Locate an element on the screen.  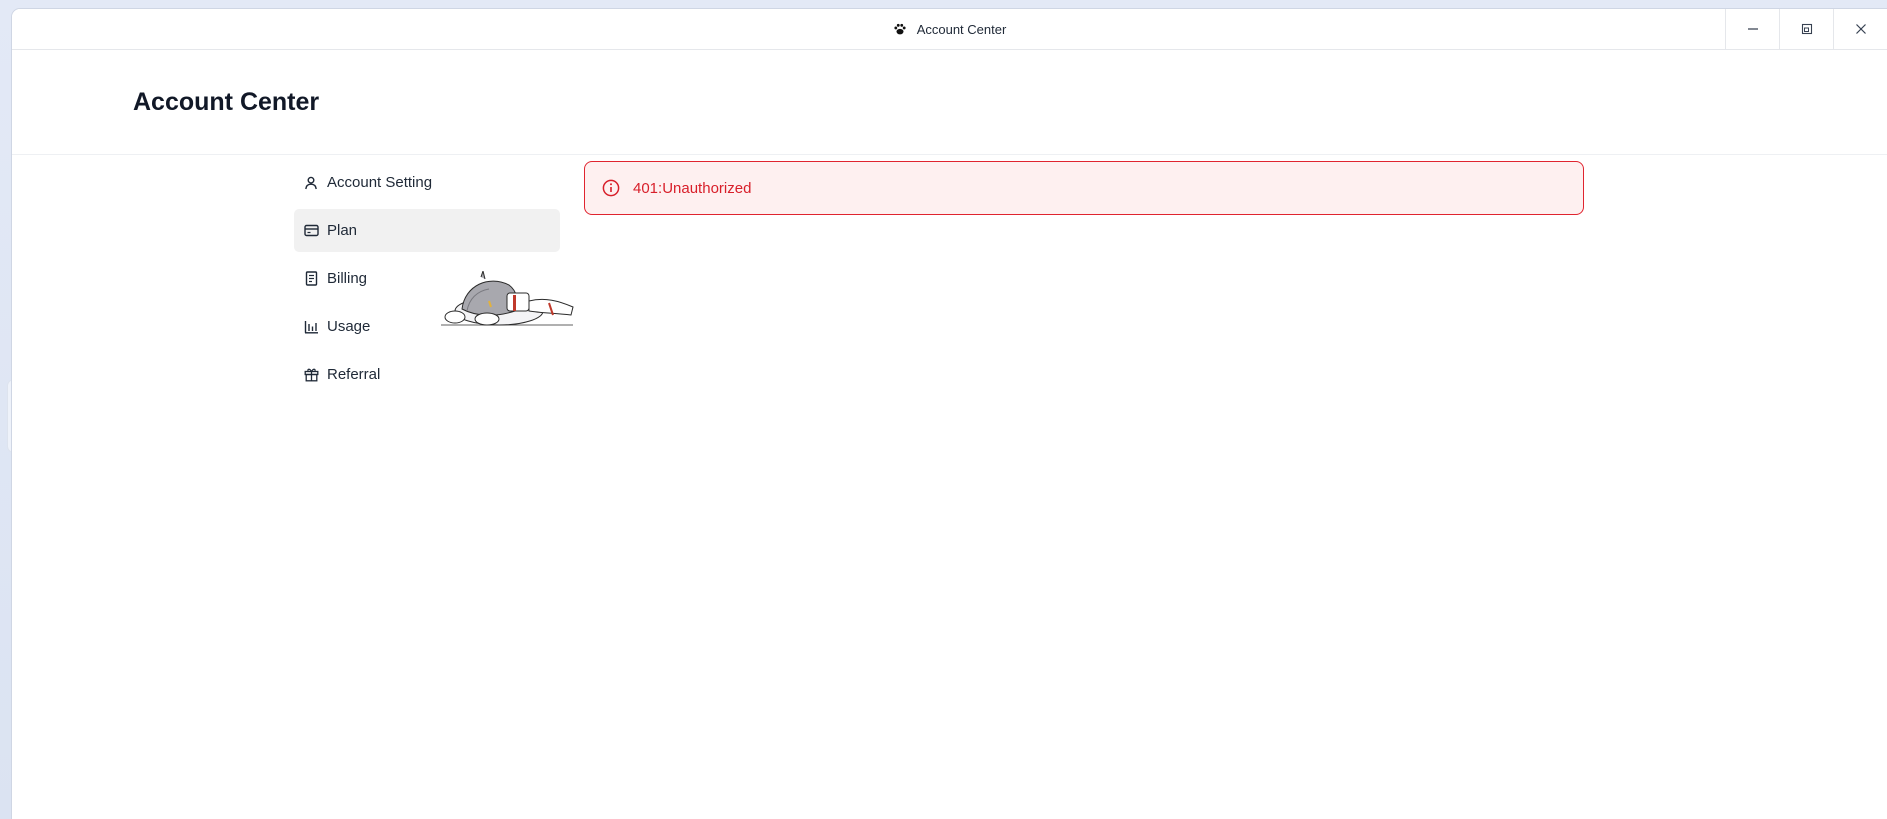
bar-chart-icon is located at coordinates (311, 327).